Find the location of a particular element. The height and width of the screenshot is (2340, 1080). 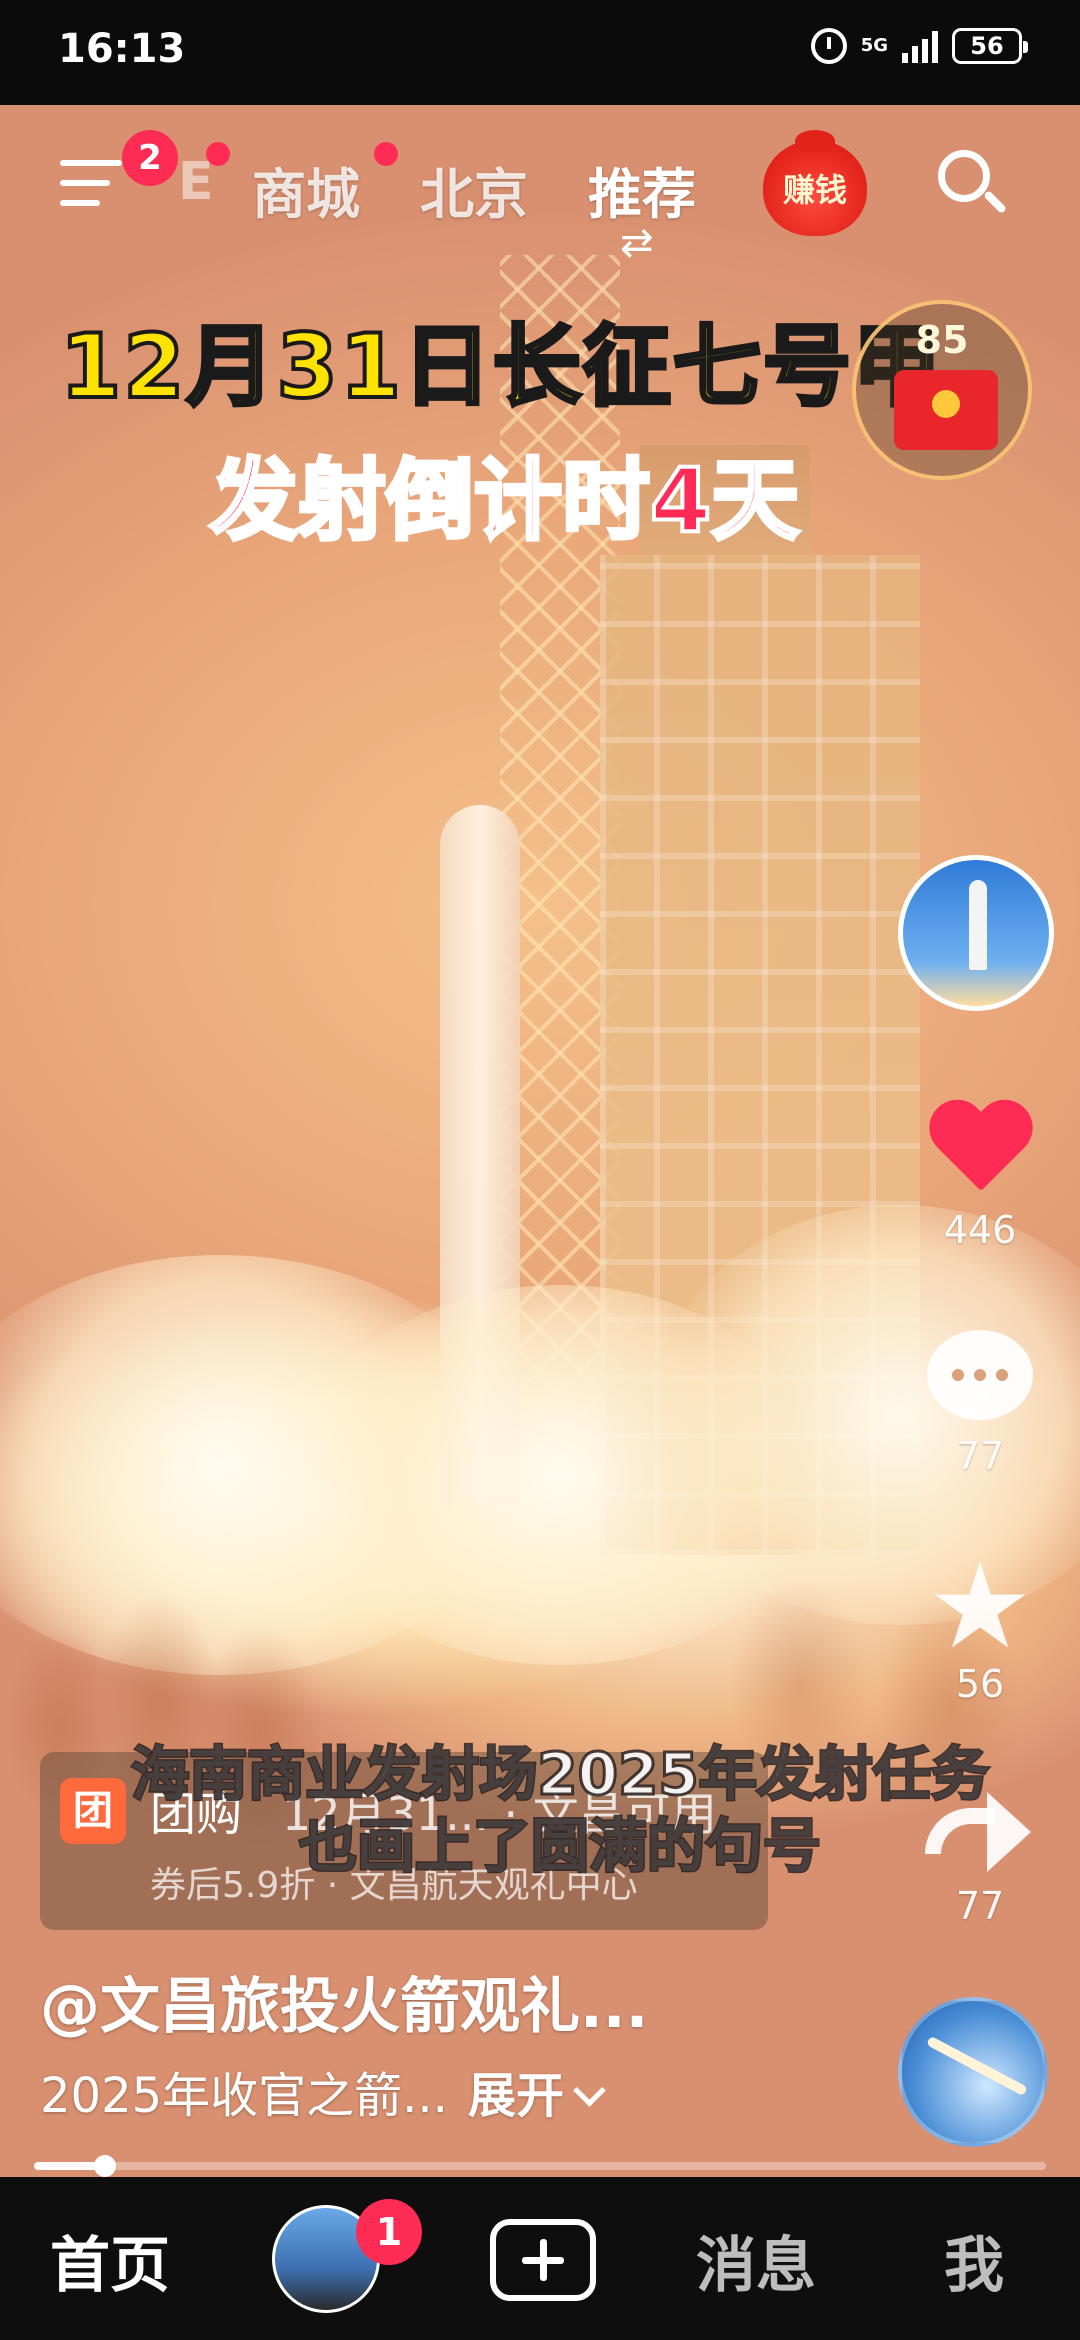

comment-button: 77 is located at coordinates (980, 1404).